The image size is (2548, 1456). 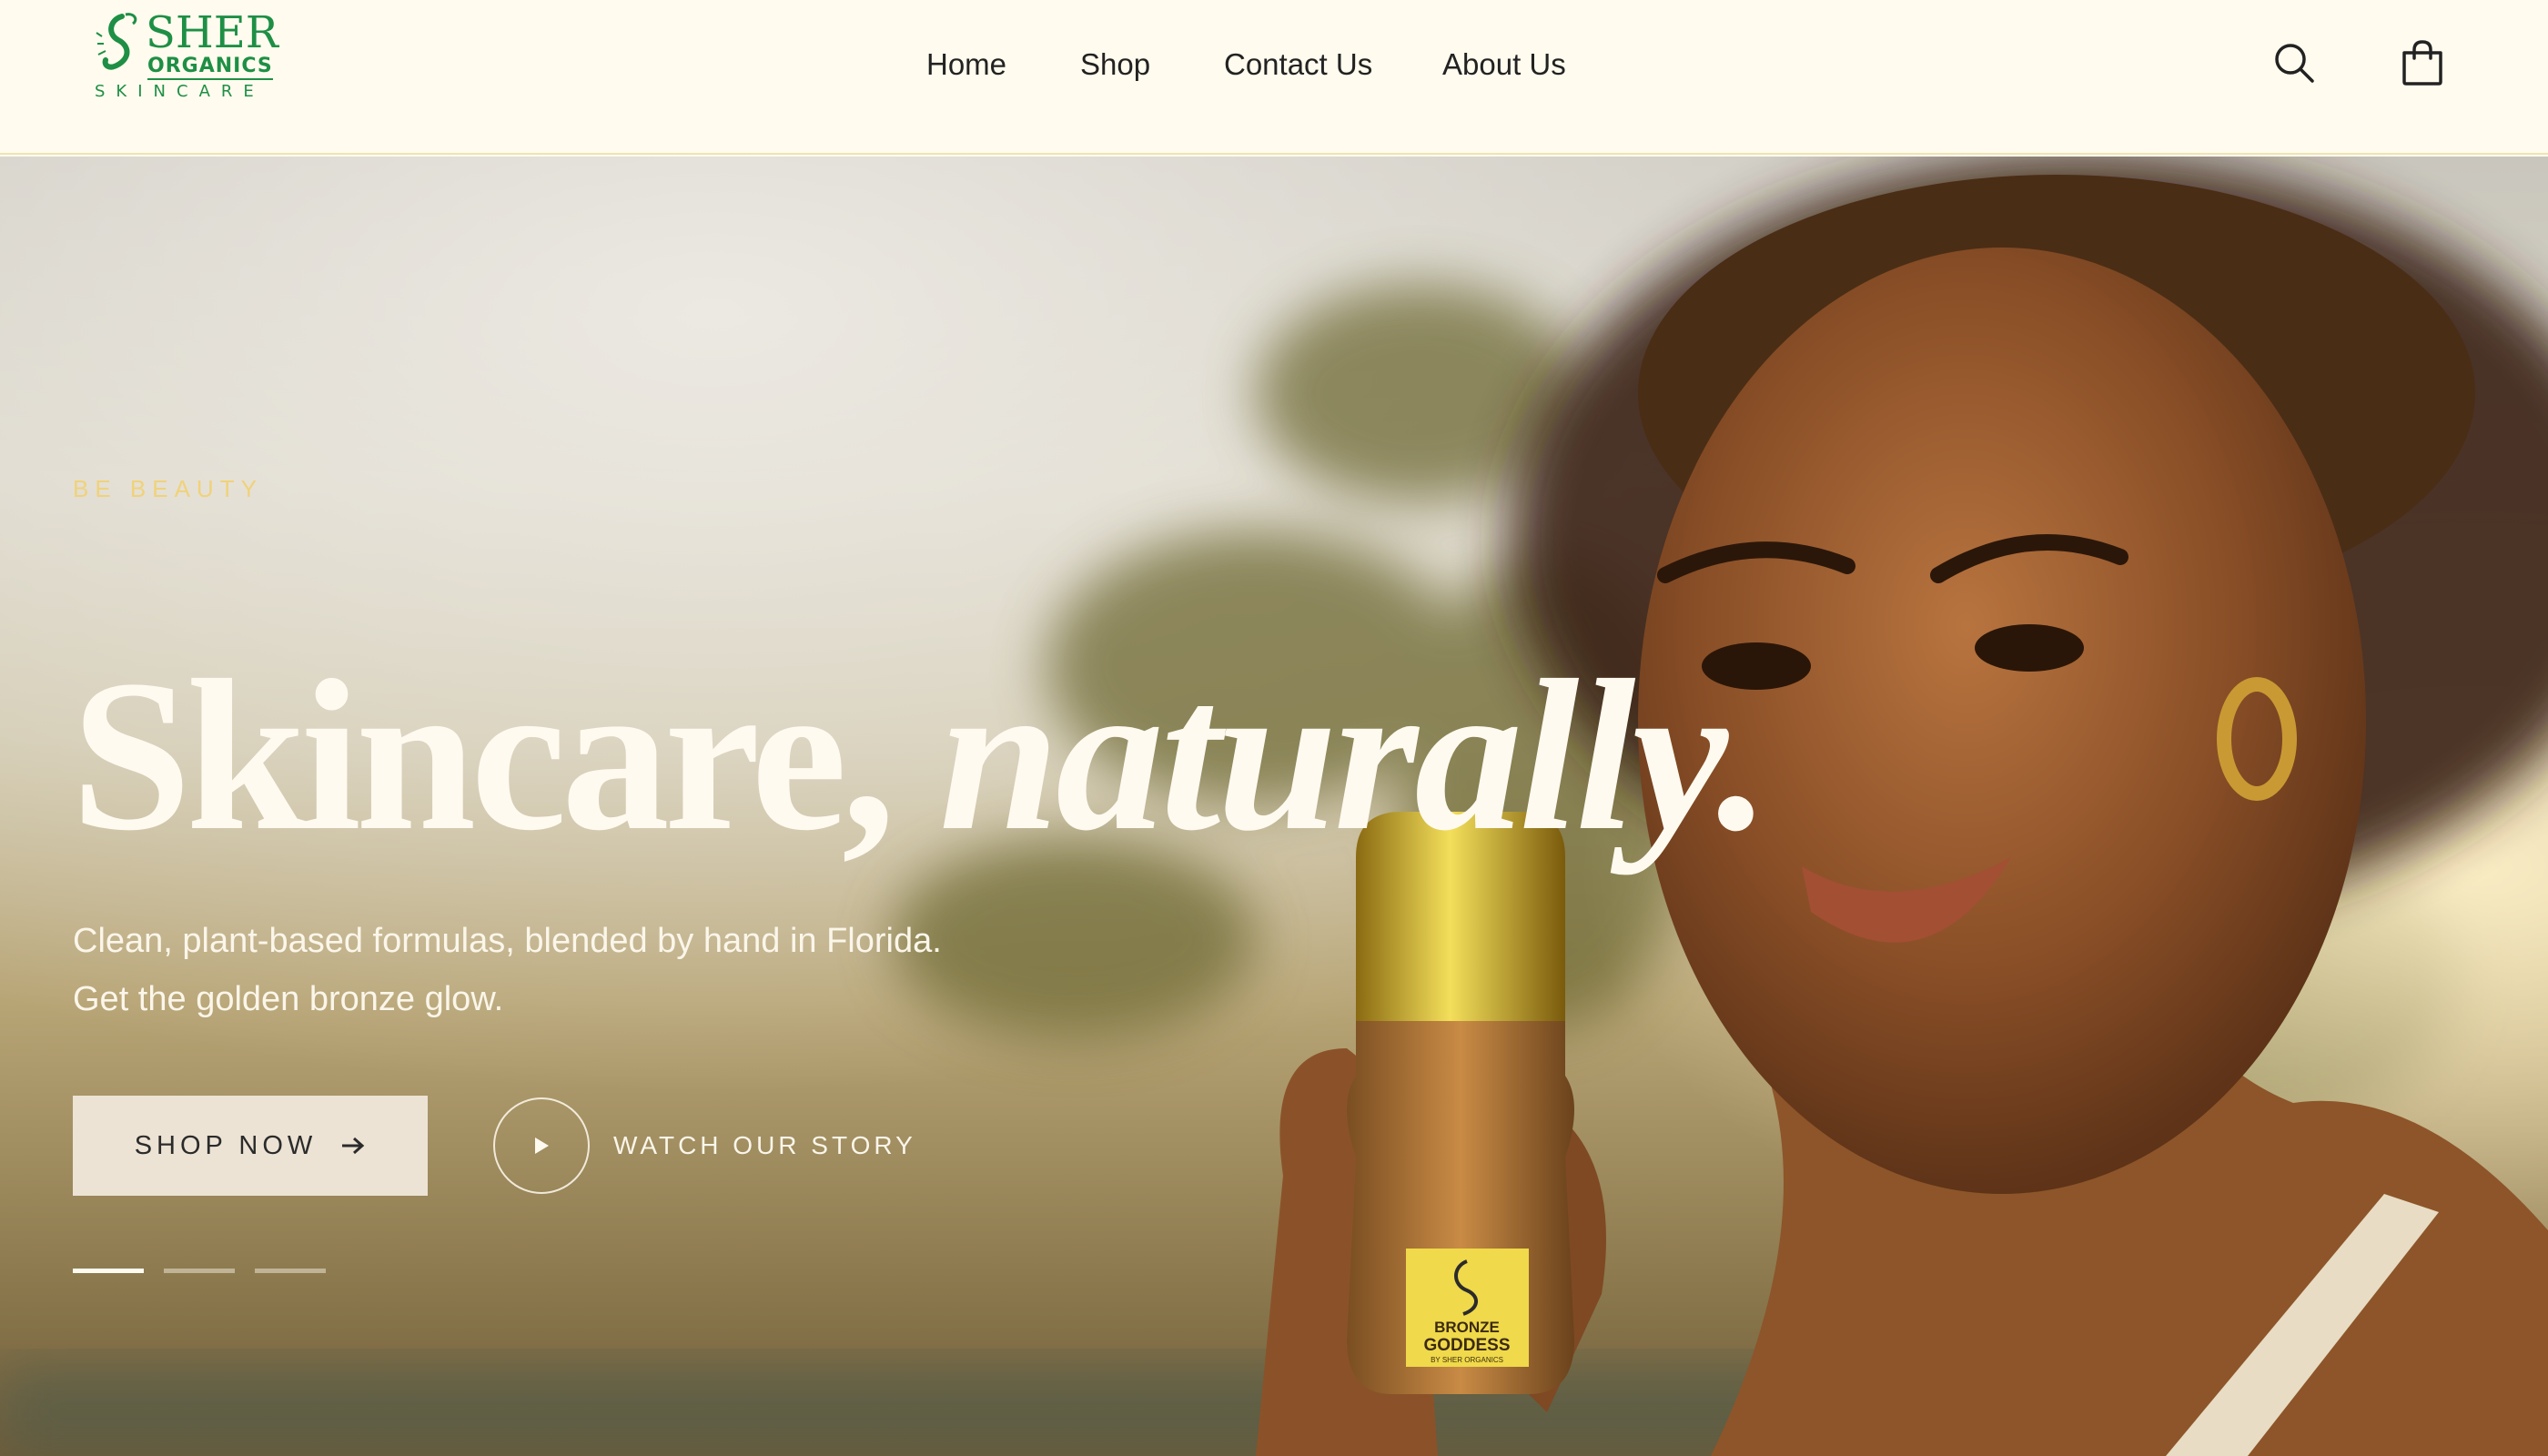 I want to click on nav-about-us: About Us, so click(x=1504, y=65).